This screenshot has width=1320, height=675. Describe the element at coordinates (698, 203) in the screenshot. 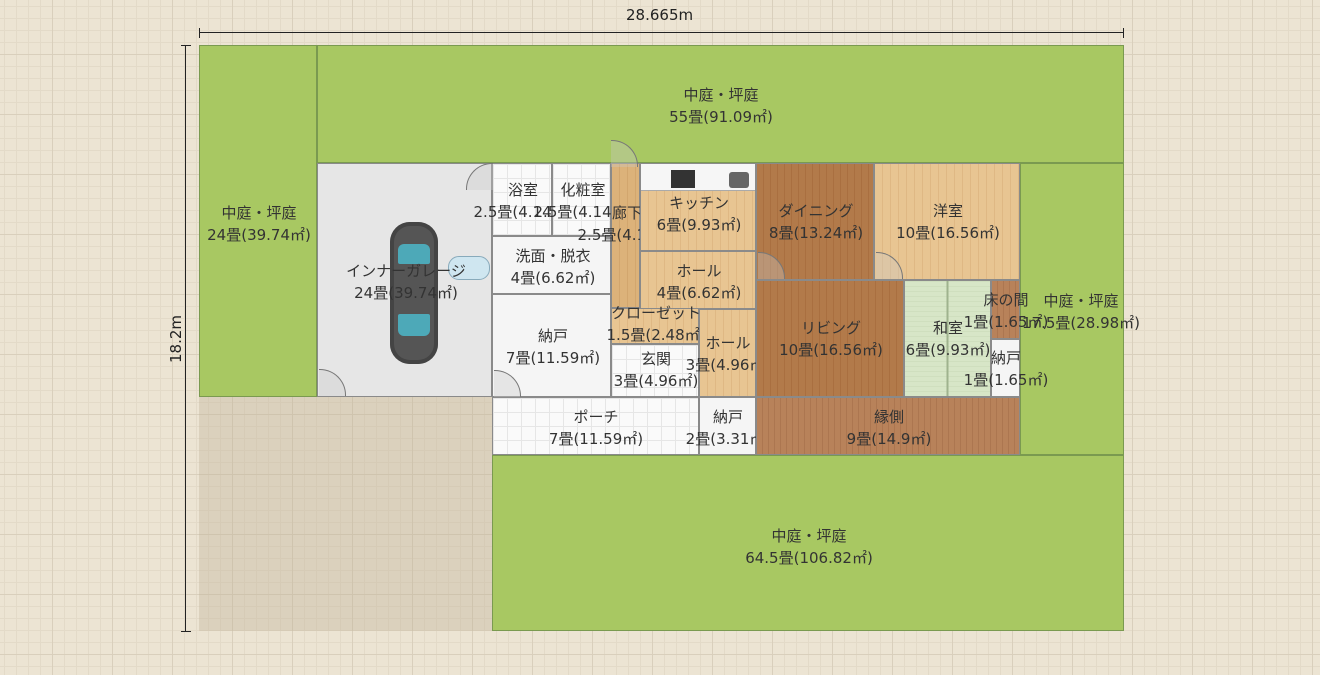

I see `room-name: キッチン` at that location.